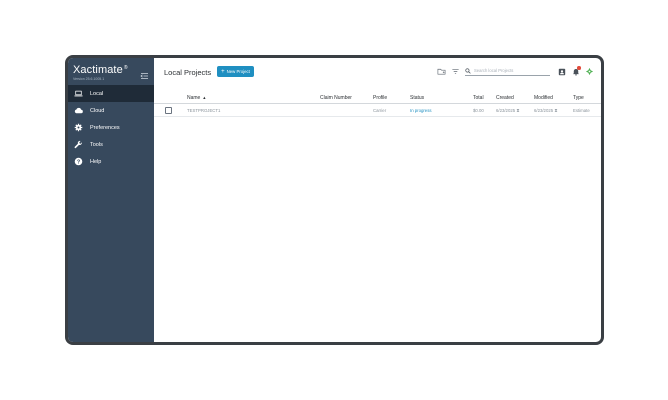 The height and width of the screenshot is (400, 668). Describe the element at coordinates (223, 71) in the screenshot. I see `plus-icon: +` at that location.